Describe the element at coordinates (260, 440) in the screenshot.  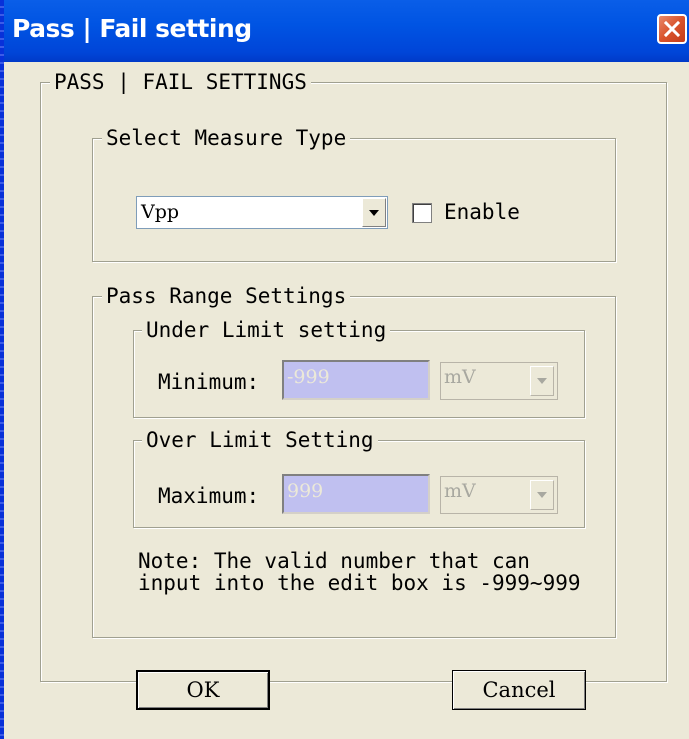
I see `over-limit-legend: Over Limit Setting` at that location.